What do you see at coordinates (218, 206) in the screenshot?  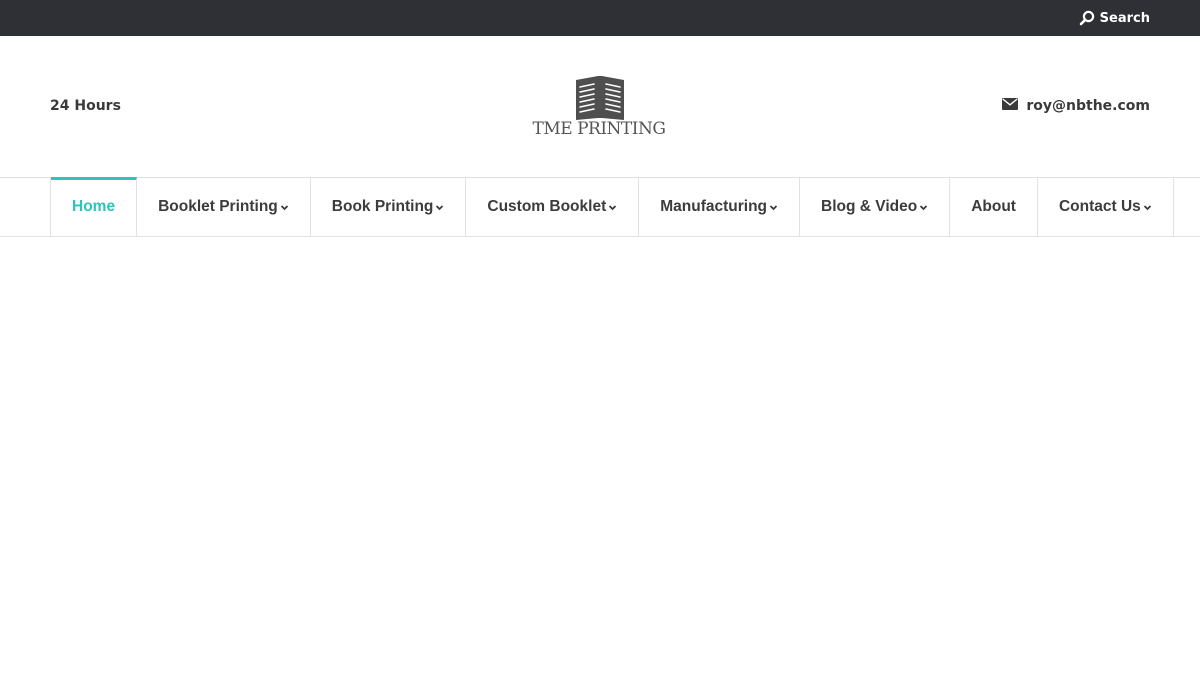 I see `nav-item-label: Booklet Printing` at bounding box center [218, 206].